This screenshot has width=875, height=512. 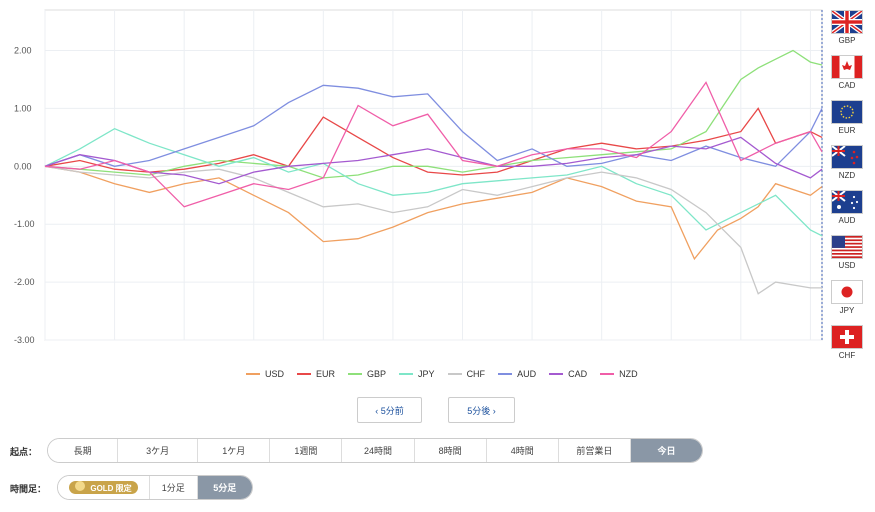 I want to click on flag-item-jpy: JPY, so click(x=847, y=302).